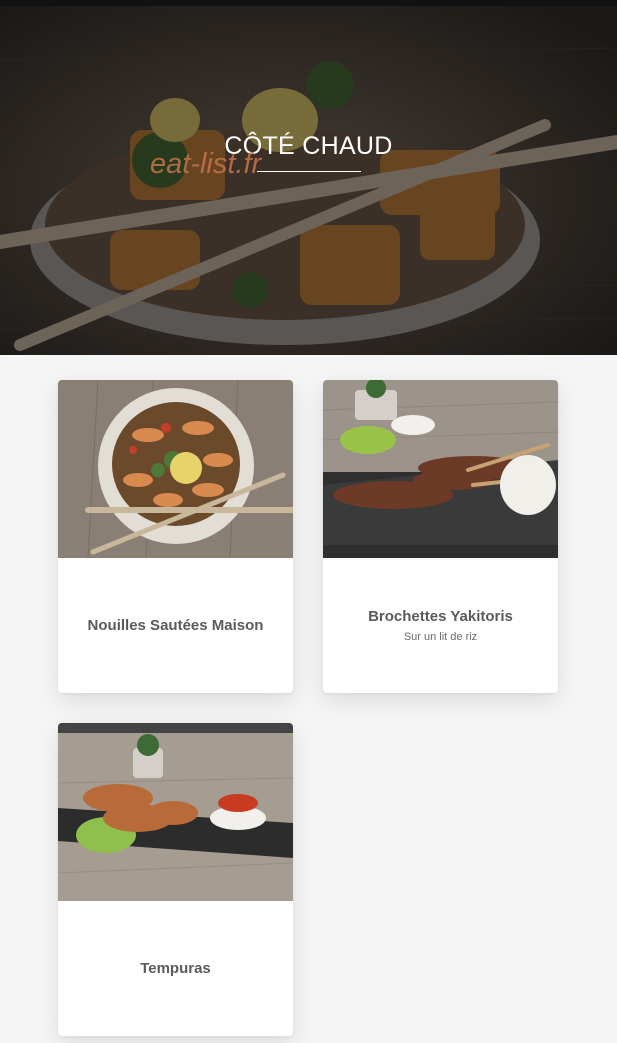  I want to click on watermark: eat-list.fr, so click(206, 164).